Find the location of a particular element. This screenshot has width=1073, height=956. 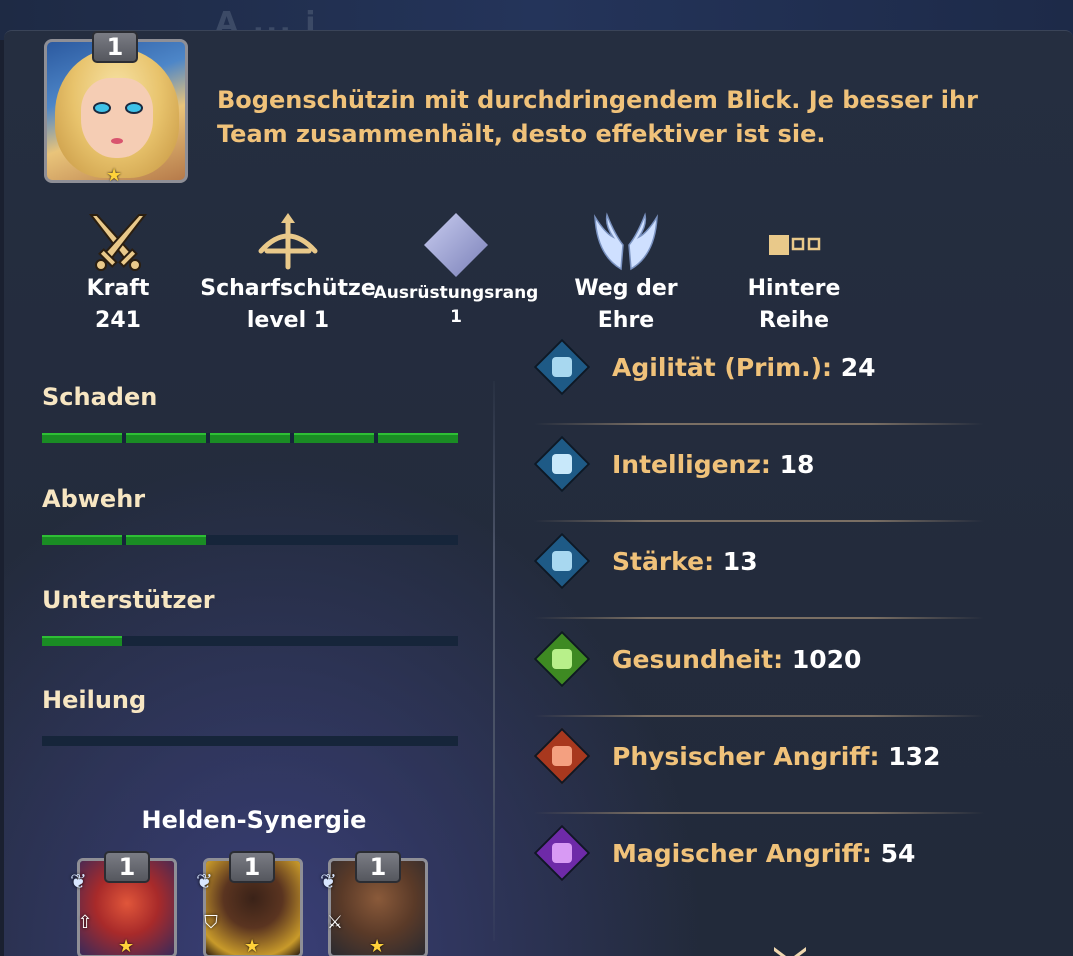

role-label: Unterstützer is located at coordinates (128, 600).